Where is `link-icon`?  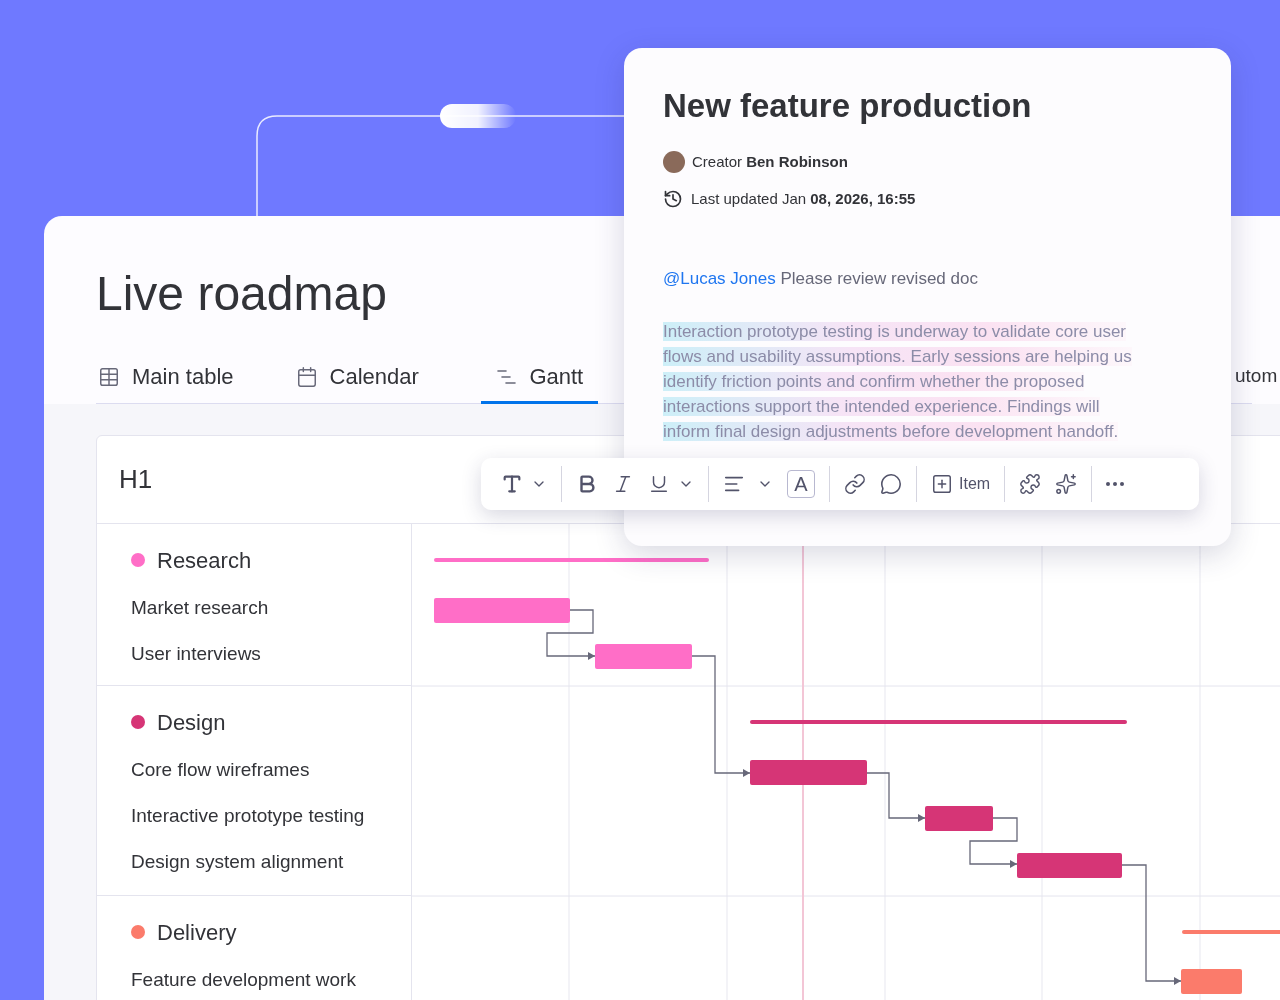 link-icon is located at coordinates (855, 484).